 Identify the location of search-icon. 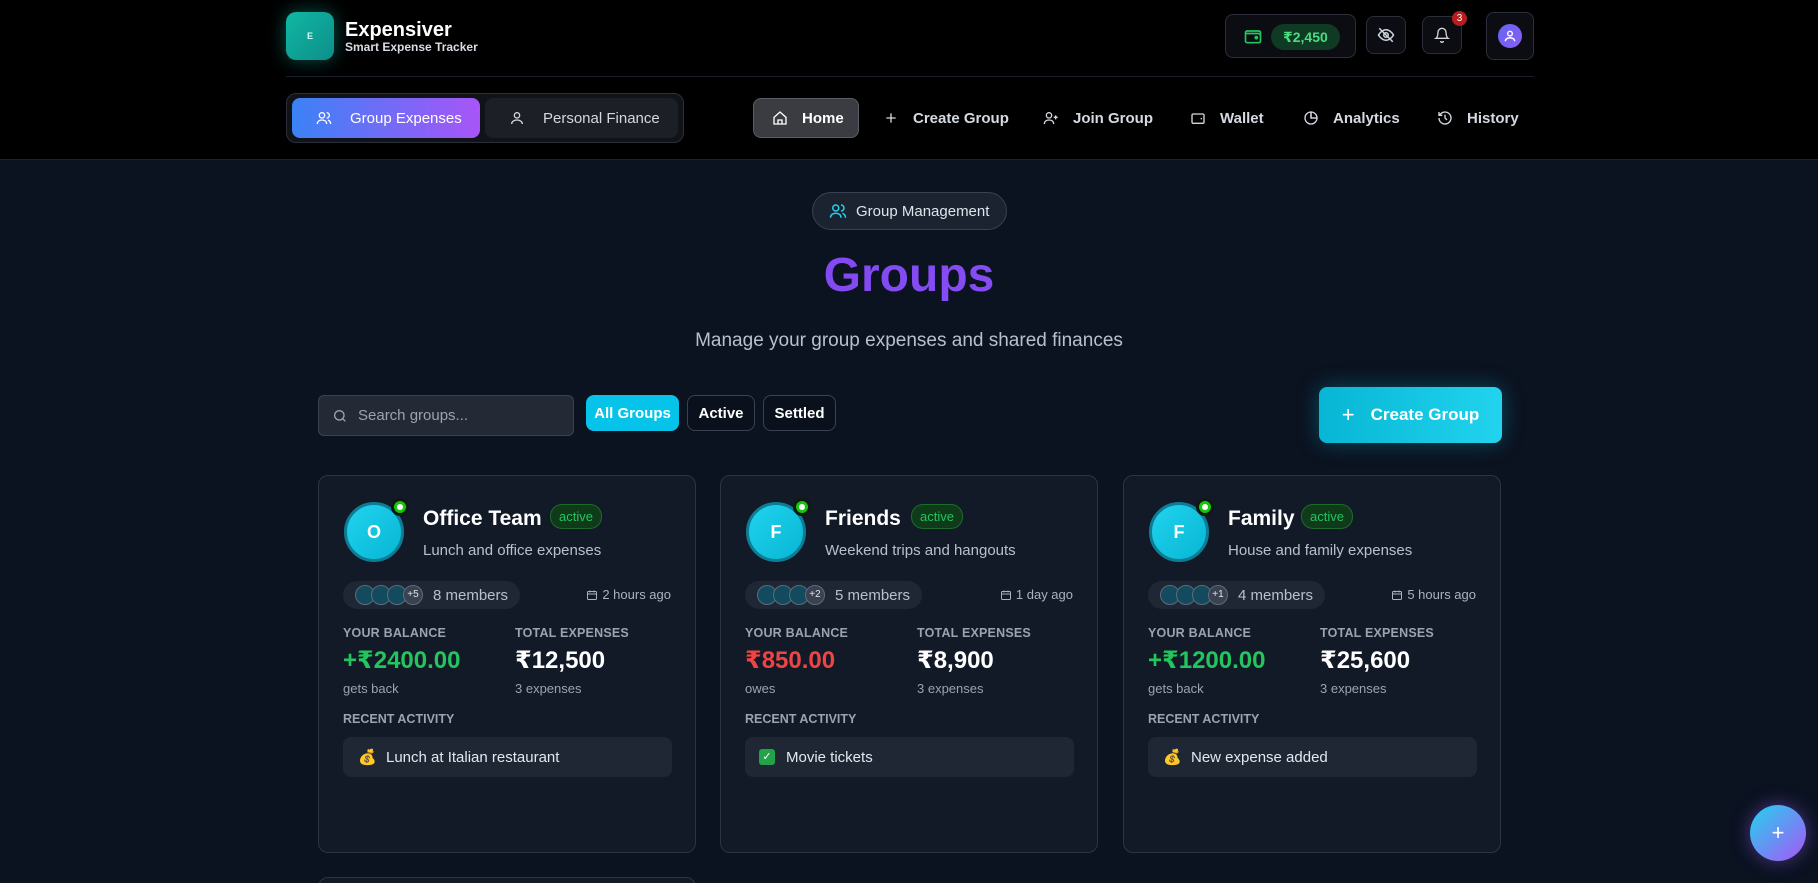
(340, 415).